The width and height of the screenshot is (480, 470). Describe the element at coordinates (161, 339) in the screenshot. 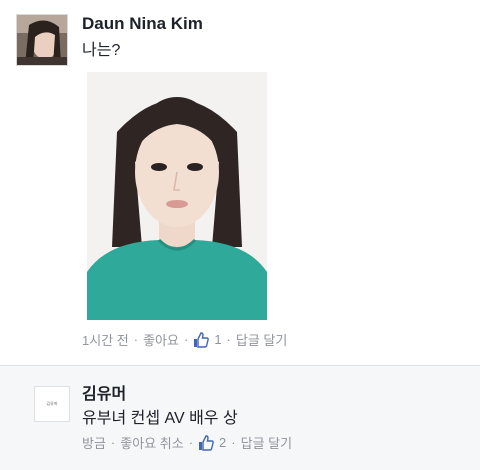

I see `like-link: 좋아요` at that location.